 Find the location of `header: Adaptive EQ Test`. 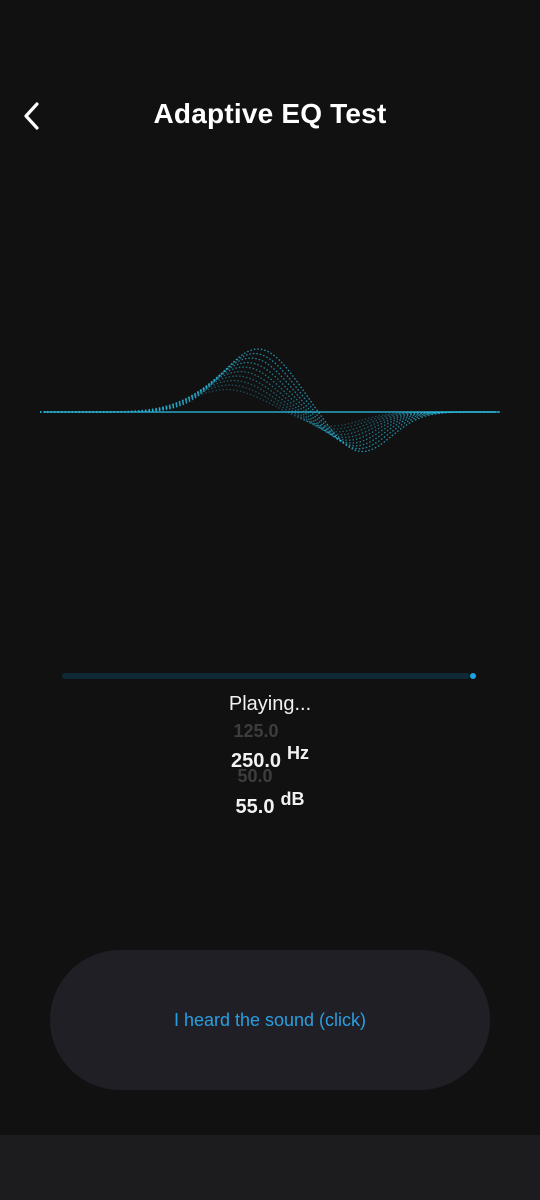

header: Adaptive EQ Test is located at coordinates (270, 116).